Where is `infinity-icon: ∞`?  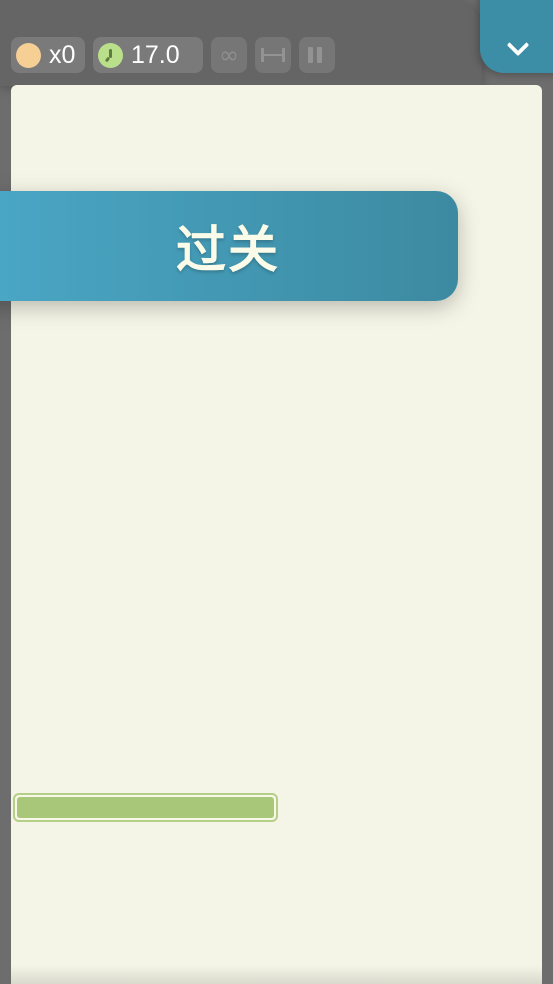
infinity-icon: ∞ is located at coordinates (229, 55).